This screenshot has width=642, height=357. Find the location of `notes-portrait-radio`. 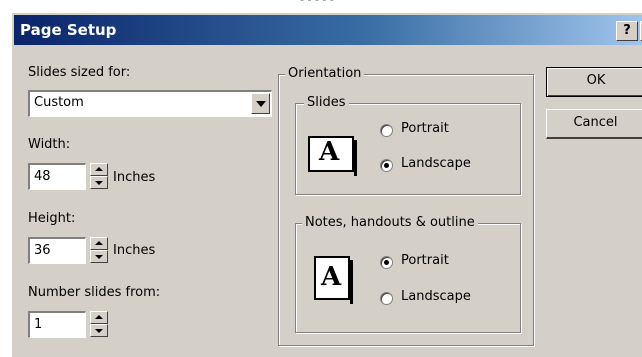

notes-portrait-radio is located at coordinates (386, 262).